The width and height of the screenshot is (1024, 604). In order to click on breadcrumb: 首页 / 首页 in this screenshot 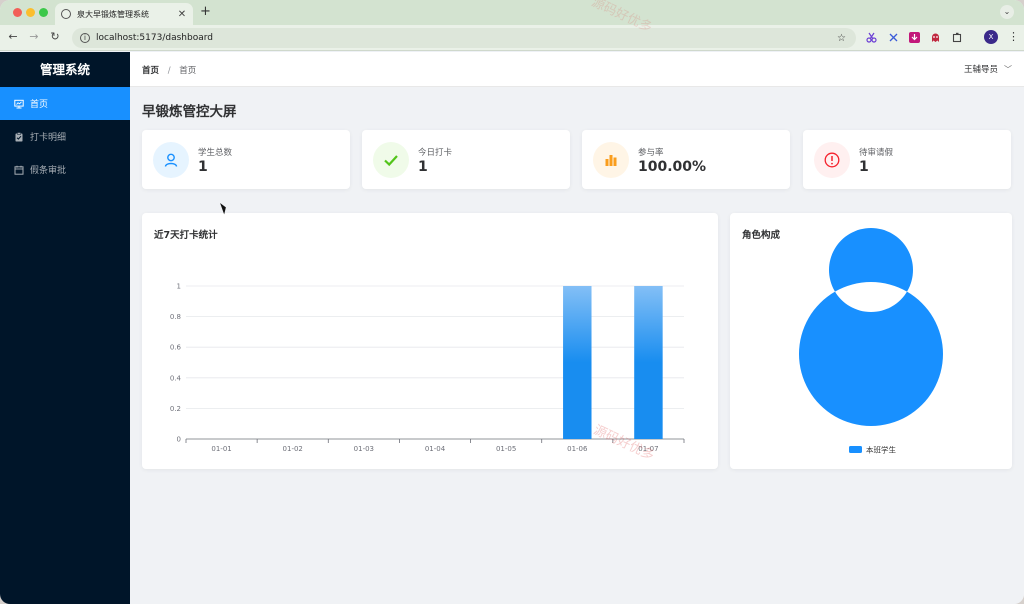, I will do `click(169, 70)`.